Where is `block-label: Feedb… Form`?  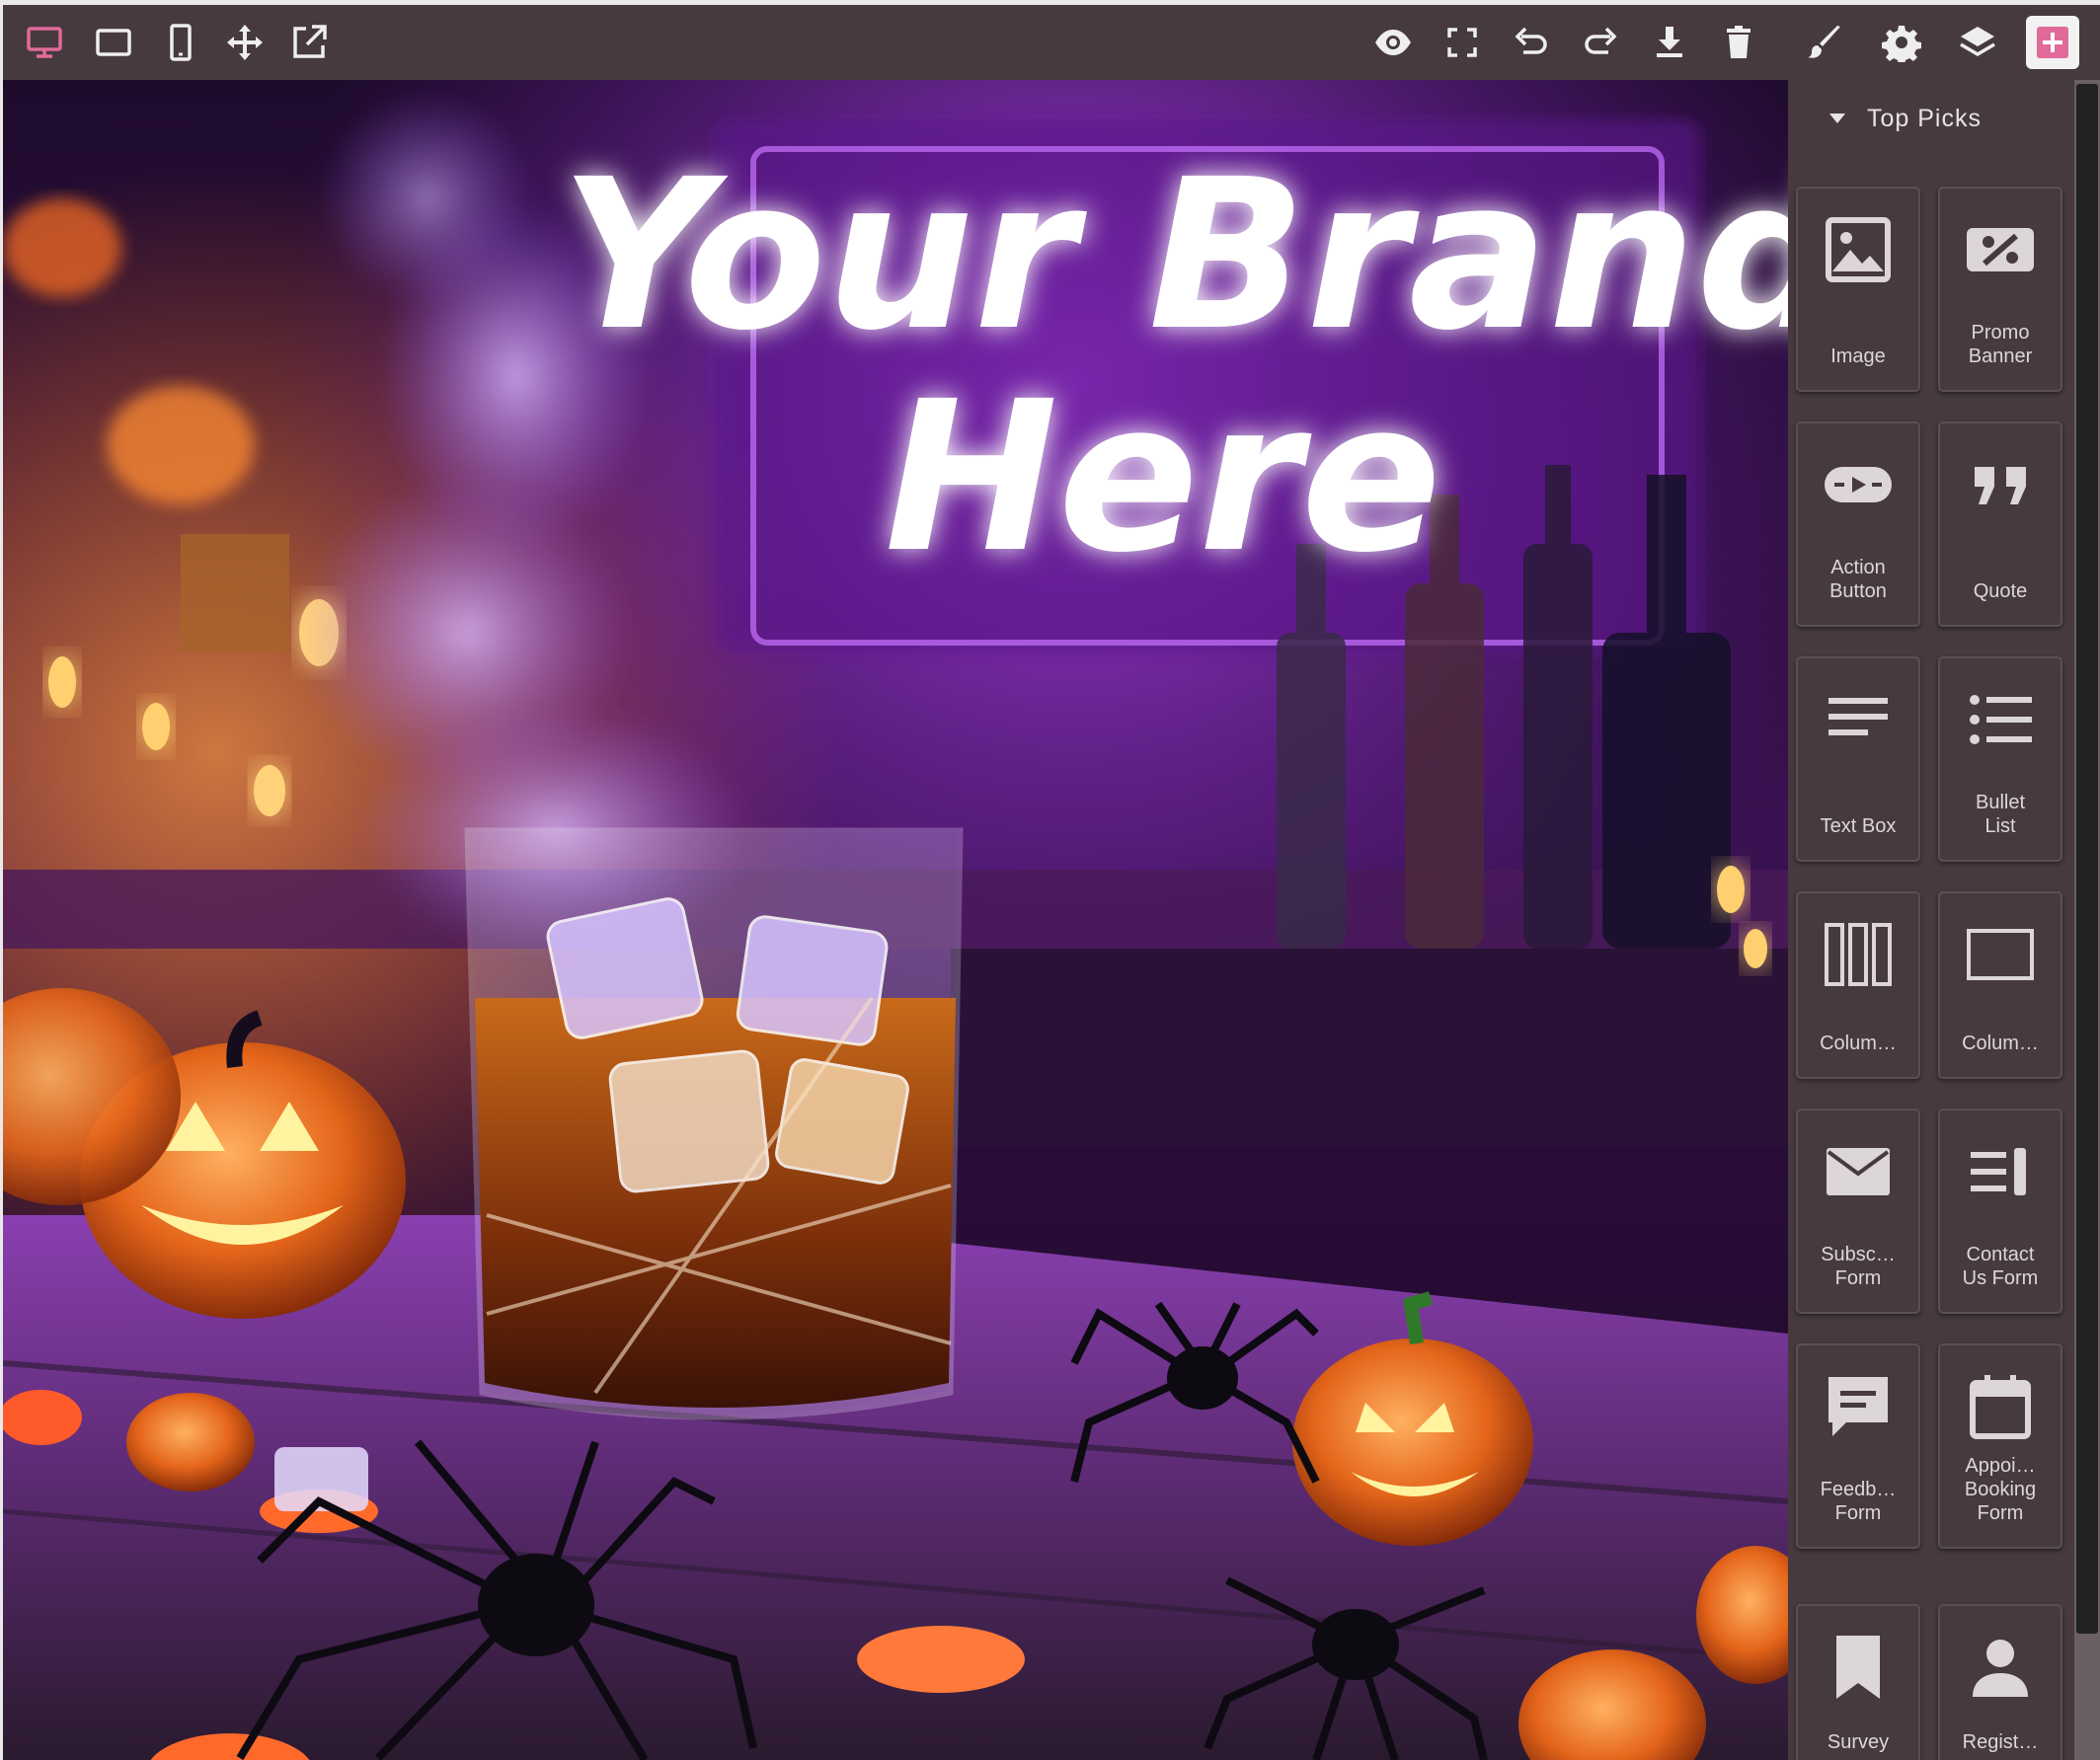
block-label: Feedb… Form is located at coordinates (1858, 1501).